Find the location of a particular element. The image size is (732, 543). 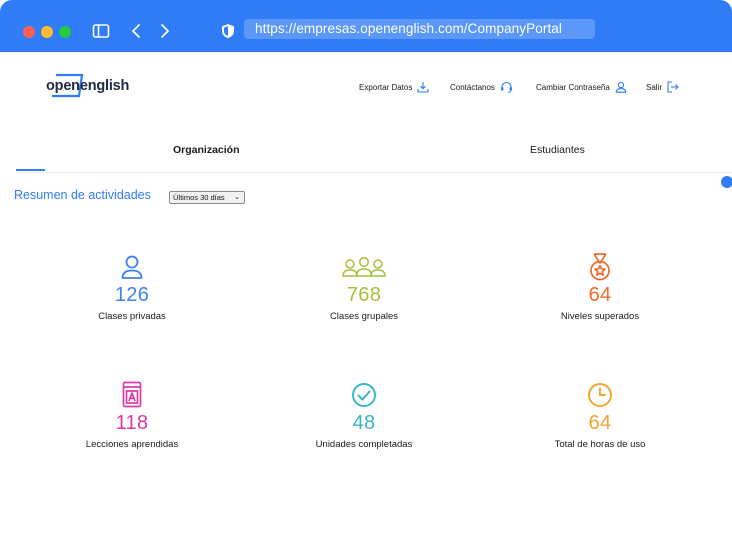

stat-private-classes: 126 Clases privadas is located at coordinates (132, 287).